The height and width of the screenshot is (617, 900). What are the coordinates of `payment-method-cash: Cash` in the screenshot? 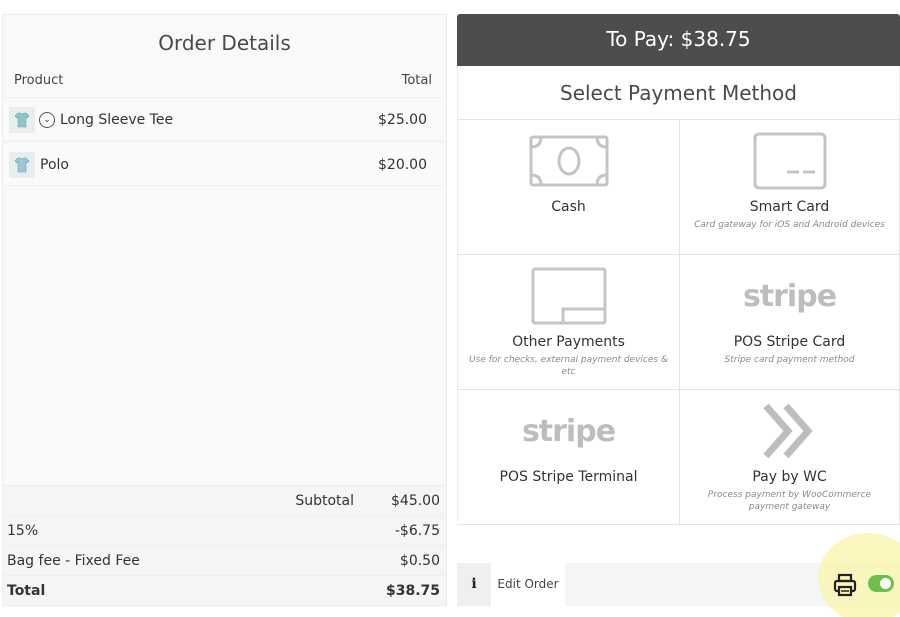 It's located at (568, 187).